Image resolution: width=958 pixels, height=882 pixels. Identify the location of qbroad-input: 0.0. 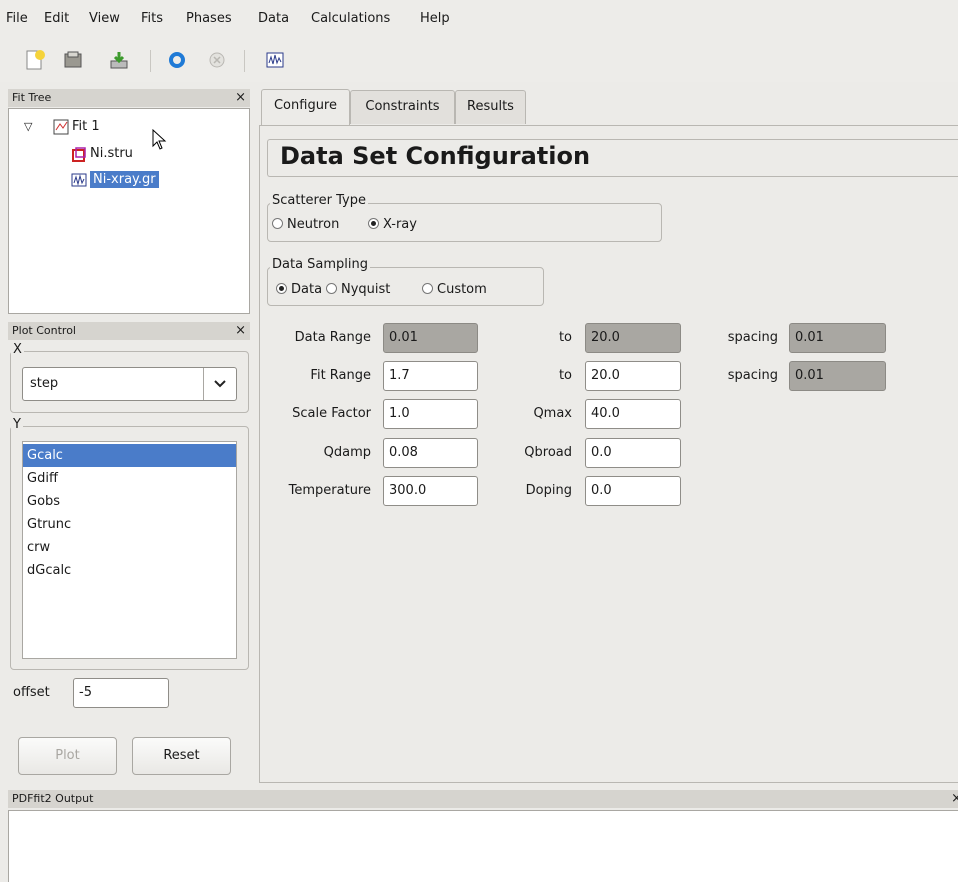
(633, 453).